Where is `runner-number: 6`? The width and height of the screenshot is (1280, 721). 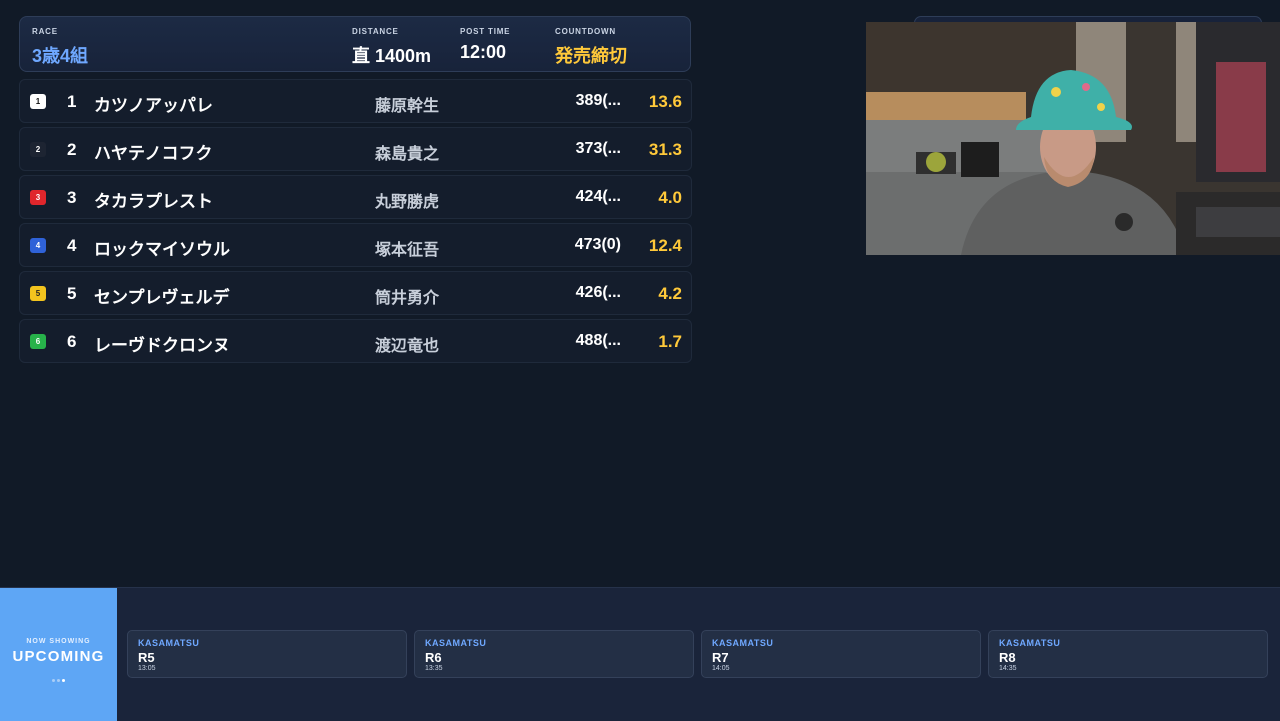 runner-number: 6 is located at coordinates (72, 341).